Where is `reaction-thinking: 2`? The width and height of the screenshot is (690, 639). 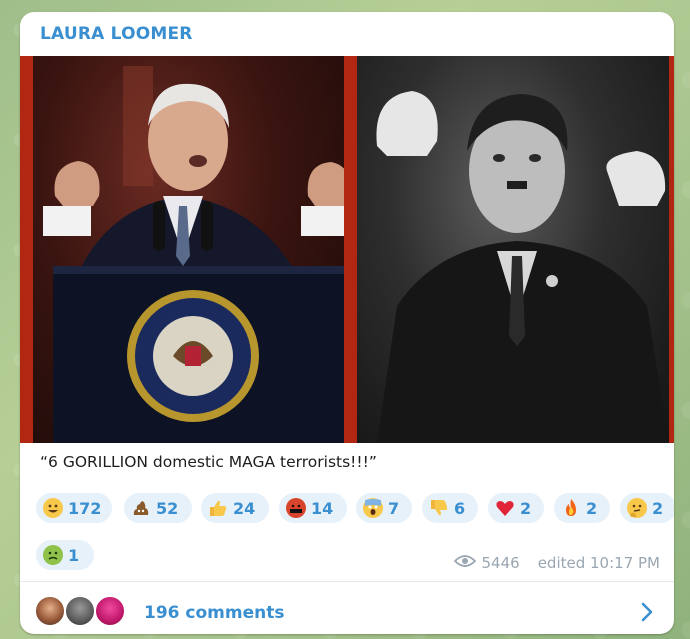 reaction-thinking: 2 is located at coordinates (647, 508).